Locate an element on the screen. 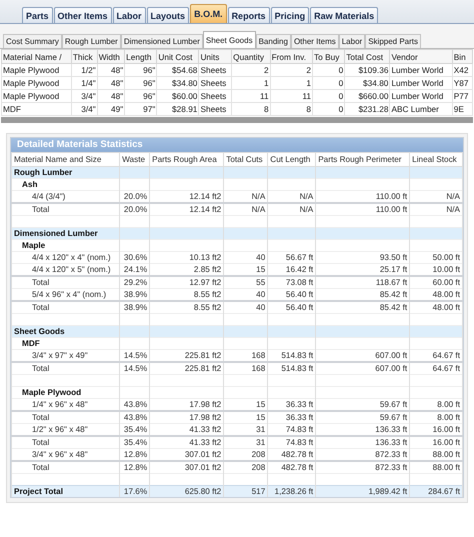 This screenshot has height=537, width=474. column-header: Units is located at coordinates (215, 57).